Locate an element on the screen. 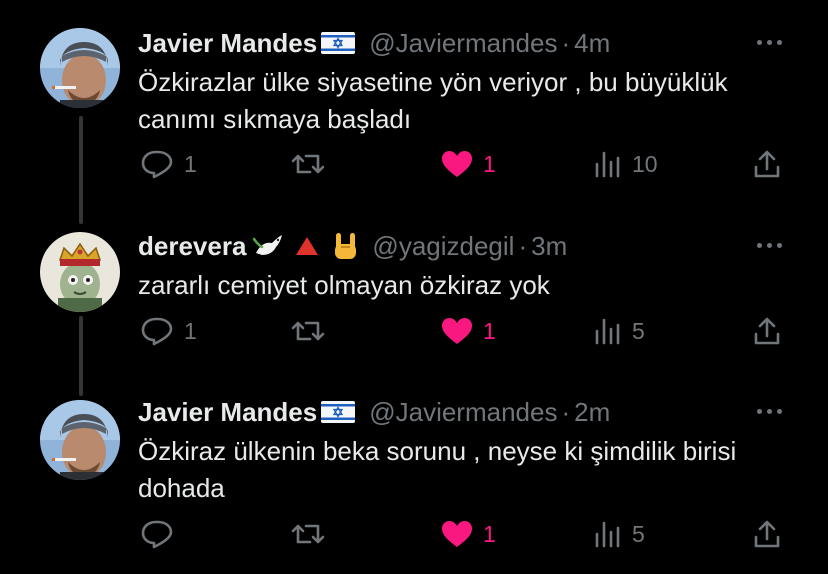  tweet-header: Javier Mandes @Javiermandes · 2m is located at coordinates (374, 412).